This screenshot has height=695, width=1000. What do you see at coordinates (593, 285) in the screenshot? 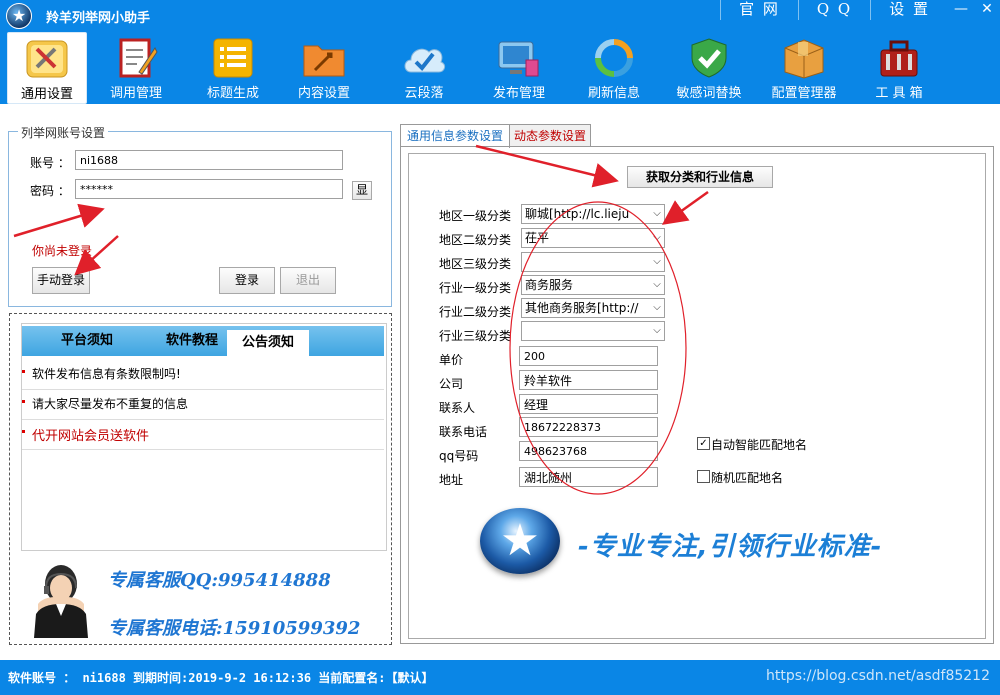
I see `industry-level1-select: 商务服务 ⌵` at bounding box center [593, 285].